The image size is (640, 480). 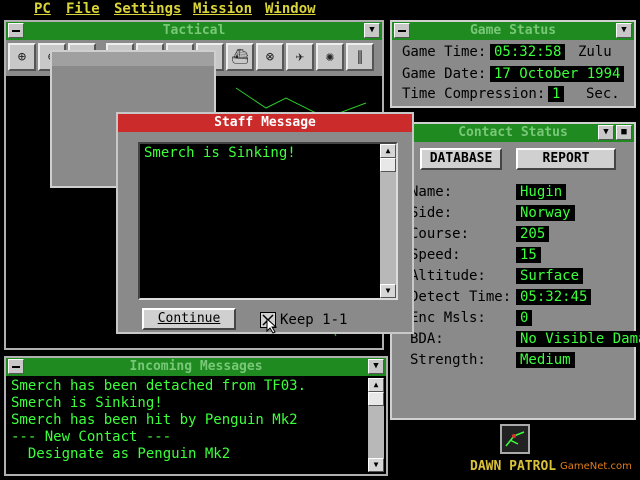 I want to click on menu-pc: PC, so click(x=42, y=9).